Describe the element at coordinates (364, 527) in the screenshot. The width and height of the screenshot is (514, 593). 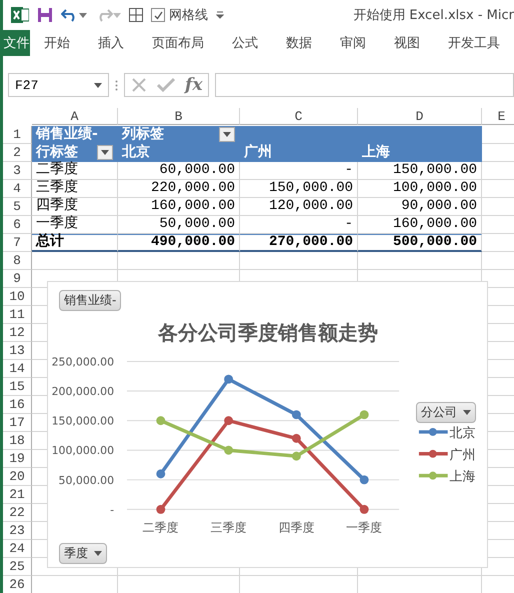
I see `axis-label: 一季度` at that location.